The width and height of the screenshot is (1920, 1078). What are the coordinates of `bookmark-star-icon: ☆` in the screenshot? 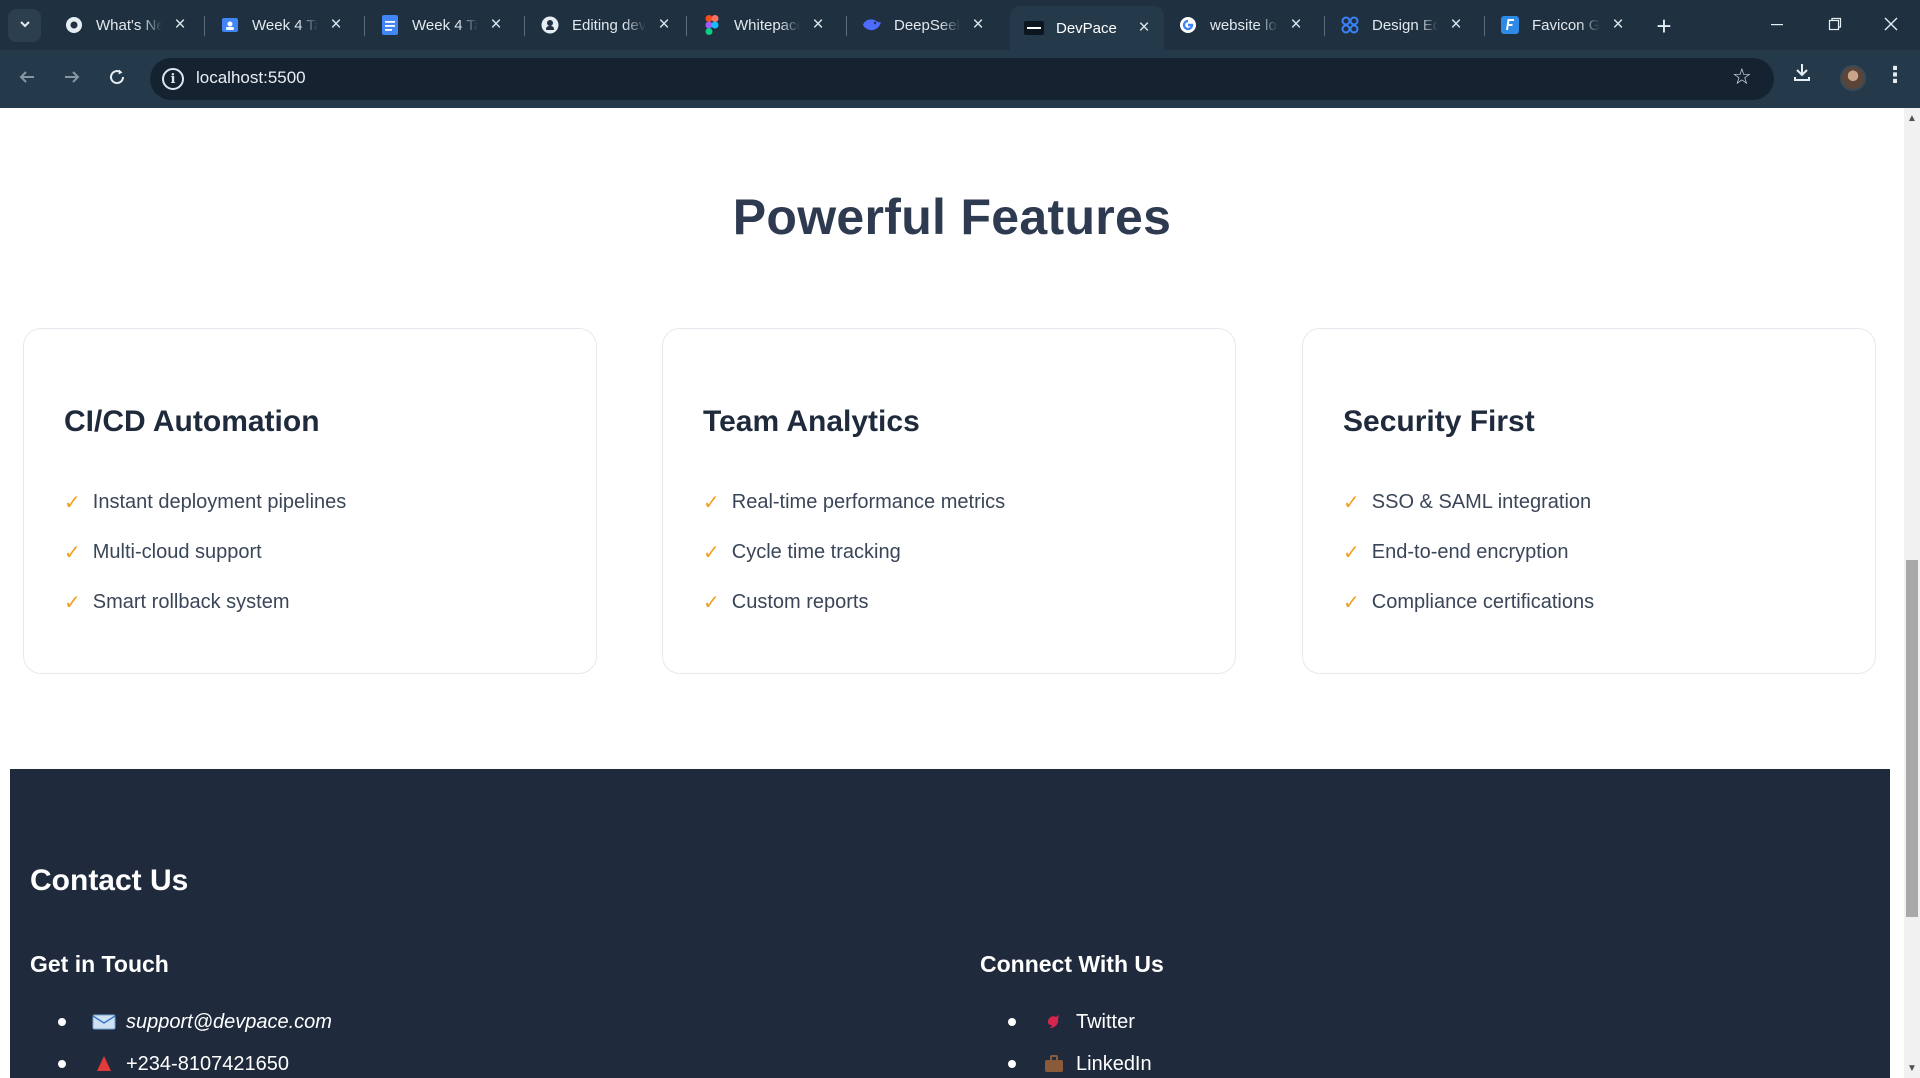 It's located at (1742, 77).